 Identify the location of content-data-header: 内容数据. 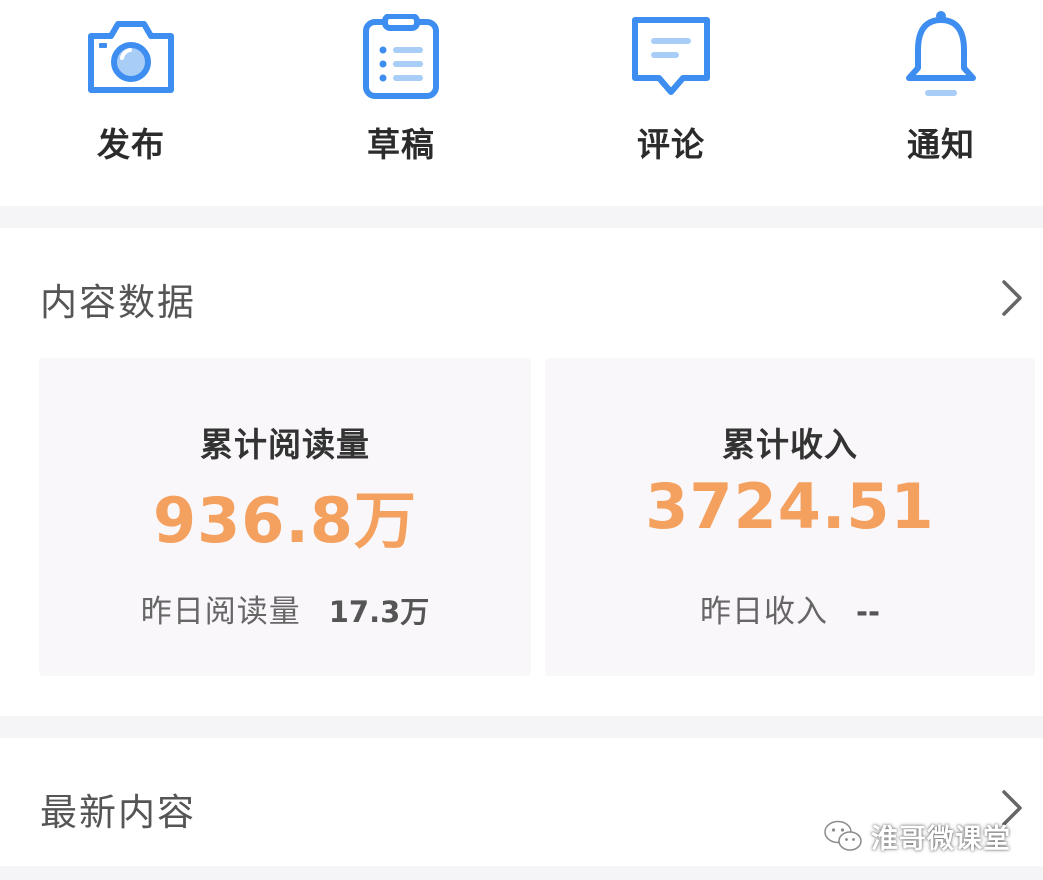
(521, 295).